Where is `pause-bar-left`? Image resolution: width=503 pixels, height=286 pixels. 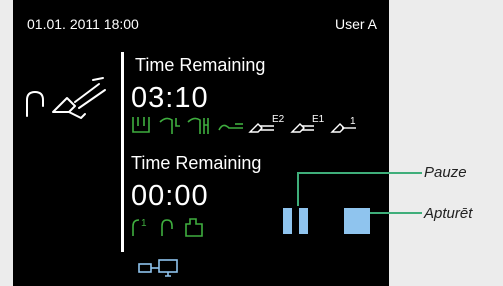 pause-bar-left is located at coordinates (287, 221).